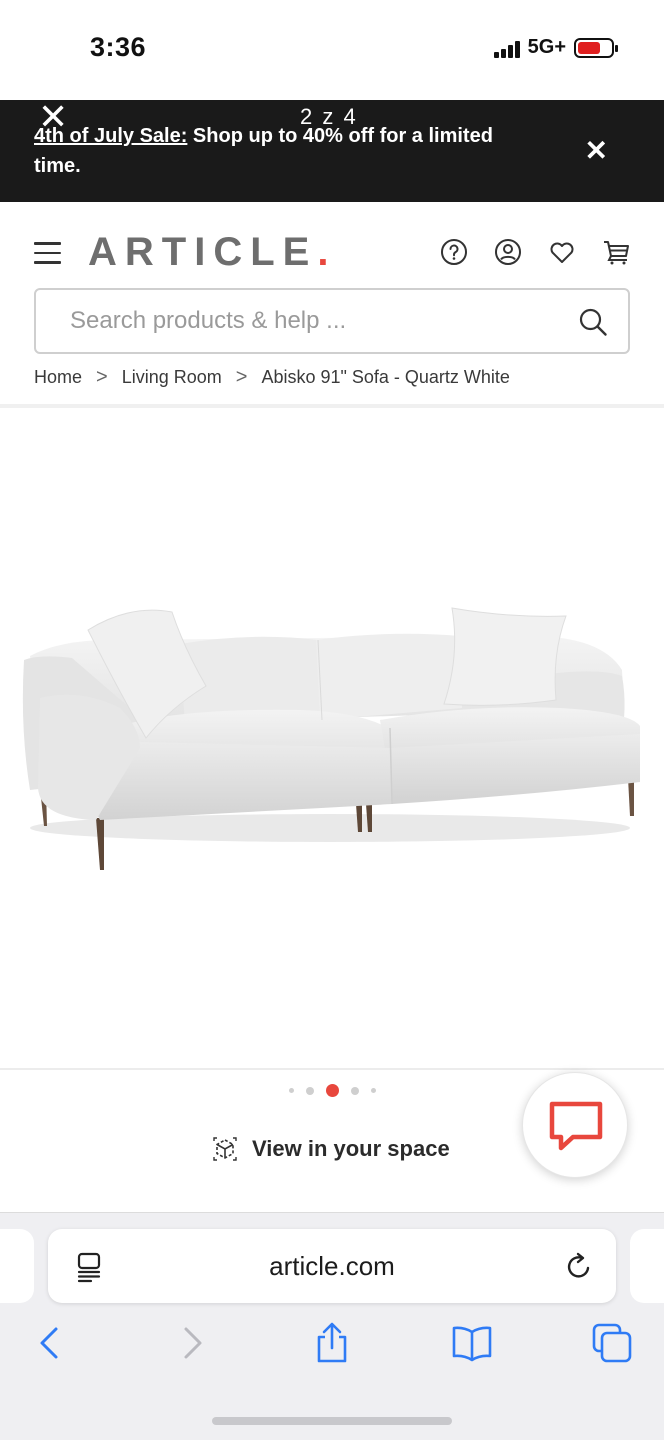 The image size is (664, 1440). Describe the element at coordinates (118, 47) in the screenshot. I see `status-time: 3:36` at that location.